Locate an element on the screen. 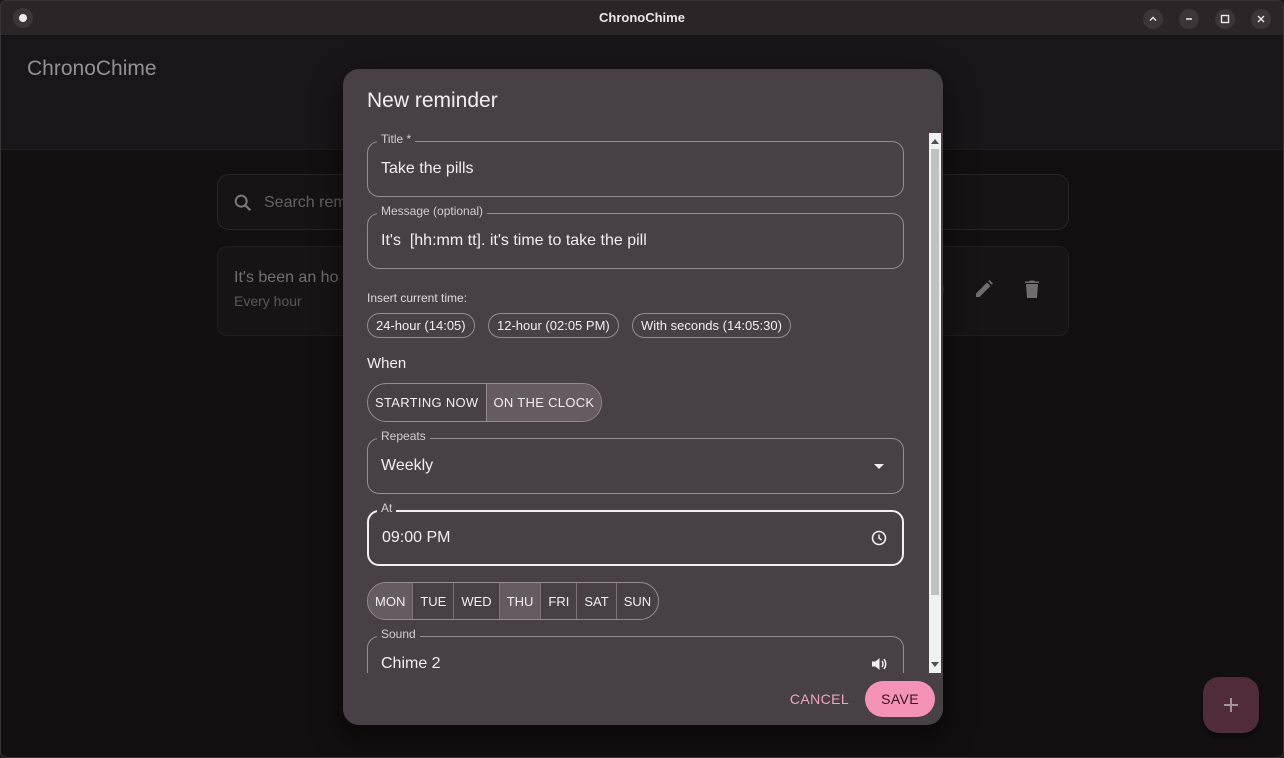  dialog-title: New reminder is located at coordinates (432, 100).